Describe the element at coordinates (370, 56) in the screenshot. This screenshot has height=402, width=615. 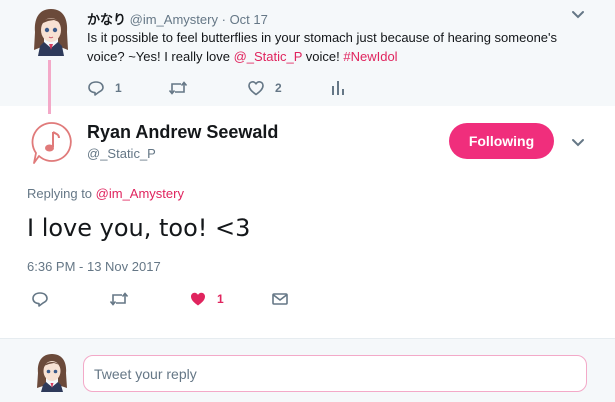
I see `hashtag-link: #NewIdol` at that location.